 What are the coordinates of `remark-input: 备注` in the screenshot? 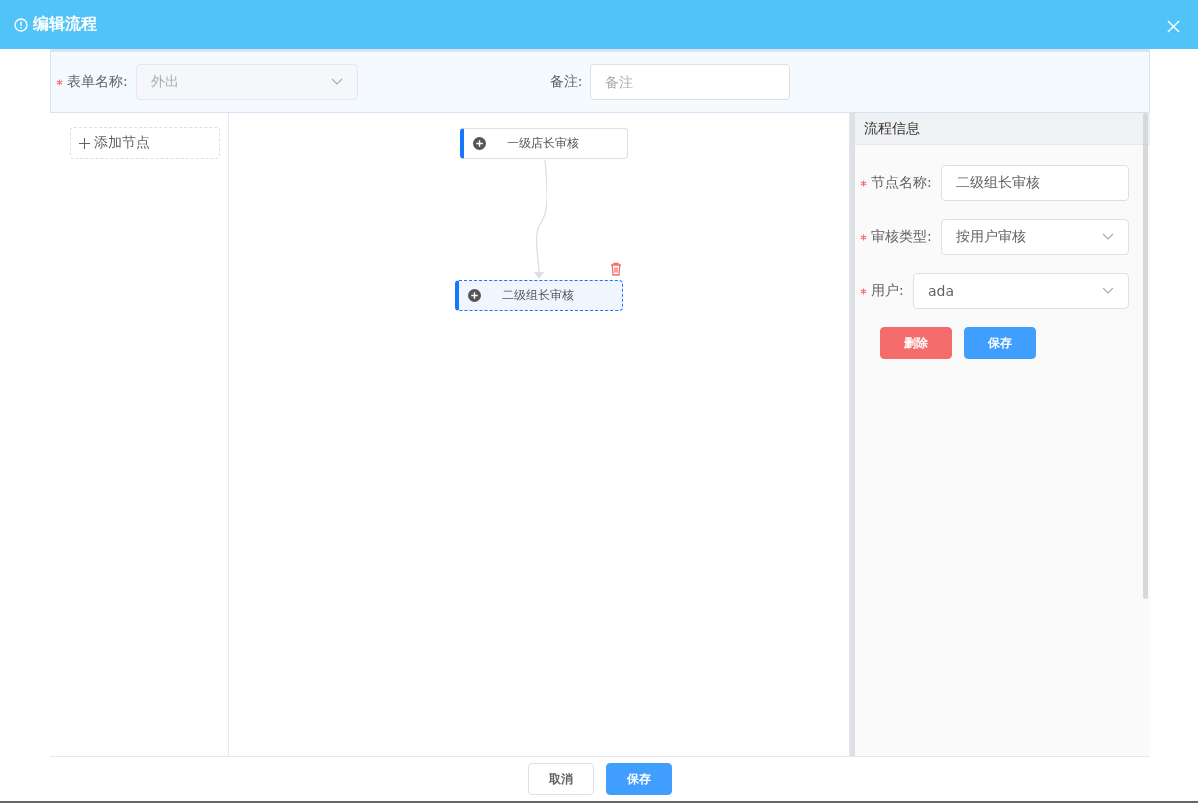 It's located at (690, 82).